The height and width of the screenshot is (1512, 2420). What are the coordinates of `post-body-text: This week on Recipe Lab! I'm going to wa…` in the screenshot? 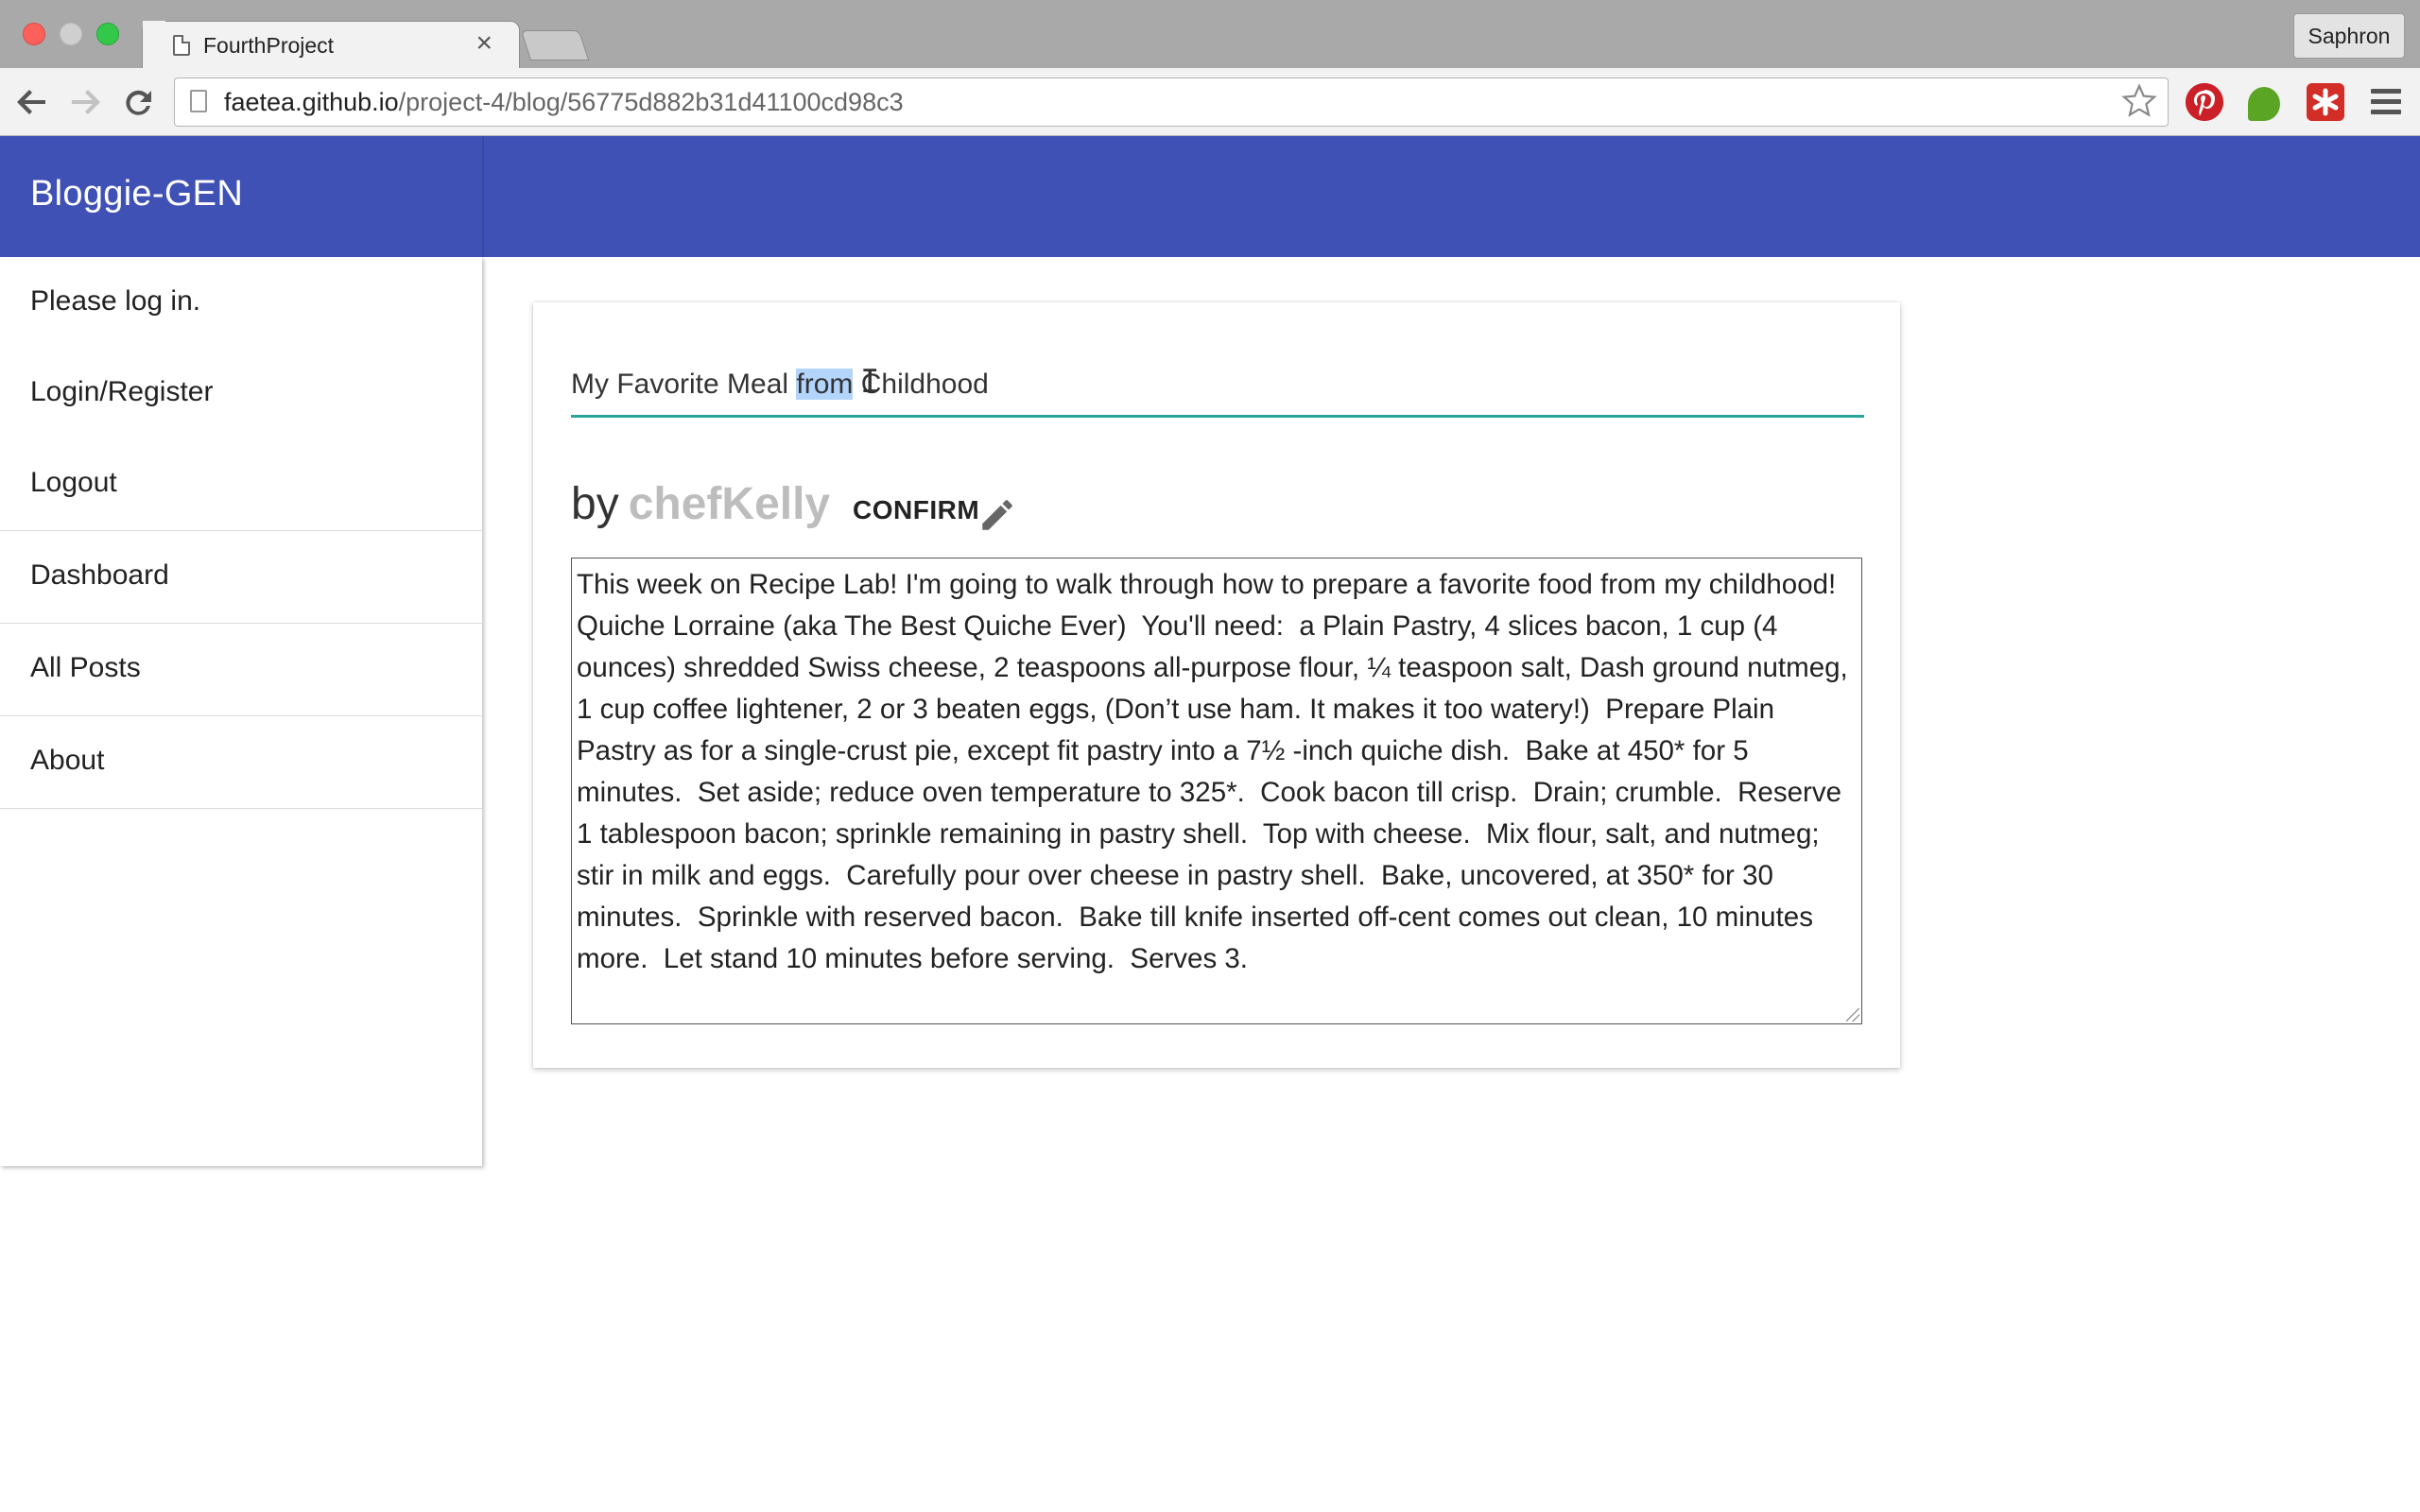 It's located at (1217, 771).